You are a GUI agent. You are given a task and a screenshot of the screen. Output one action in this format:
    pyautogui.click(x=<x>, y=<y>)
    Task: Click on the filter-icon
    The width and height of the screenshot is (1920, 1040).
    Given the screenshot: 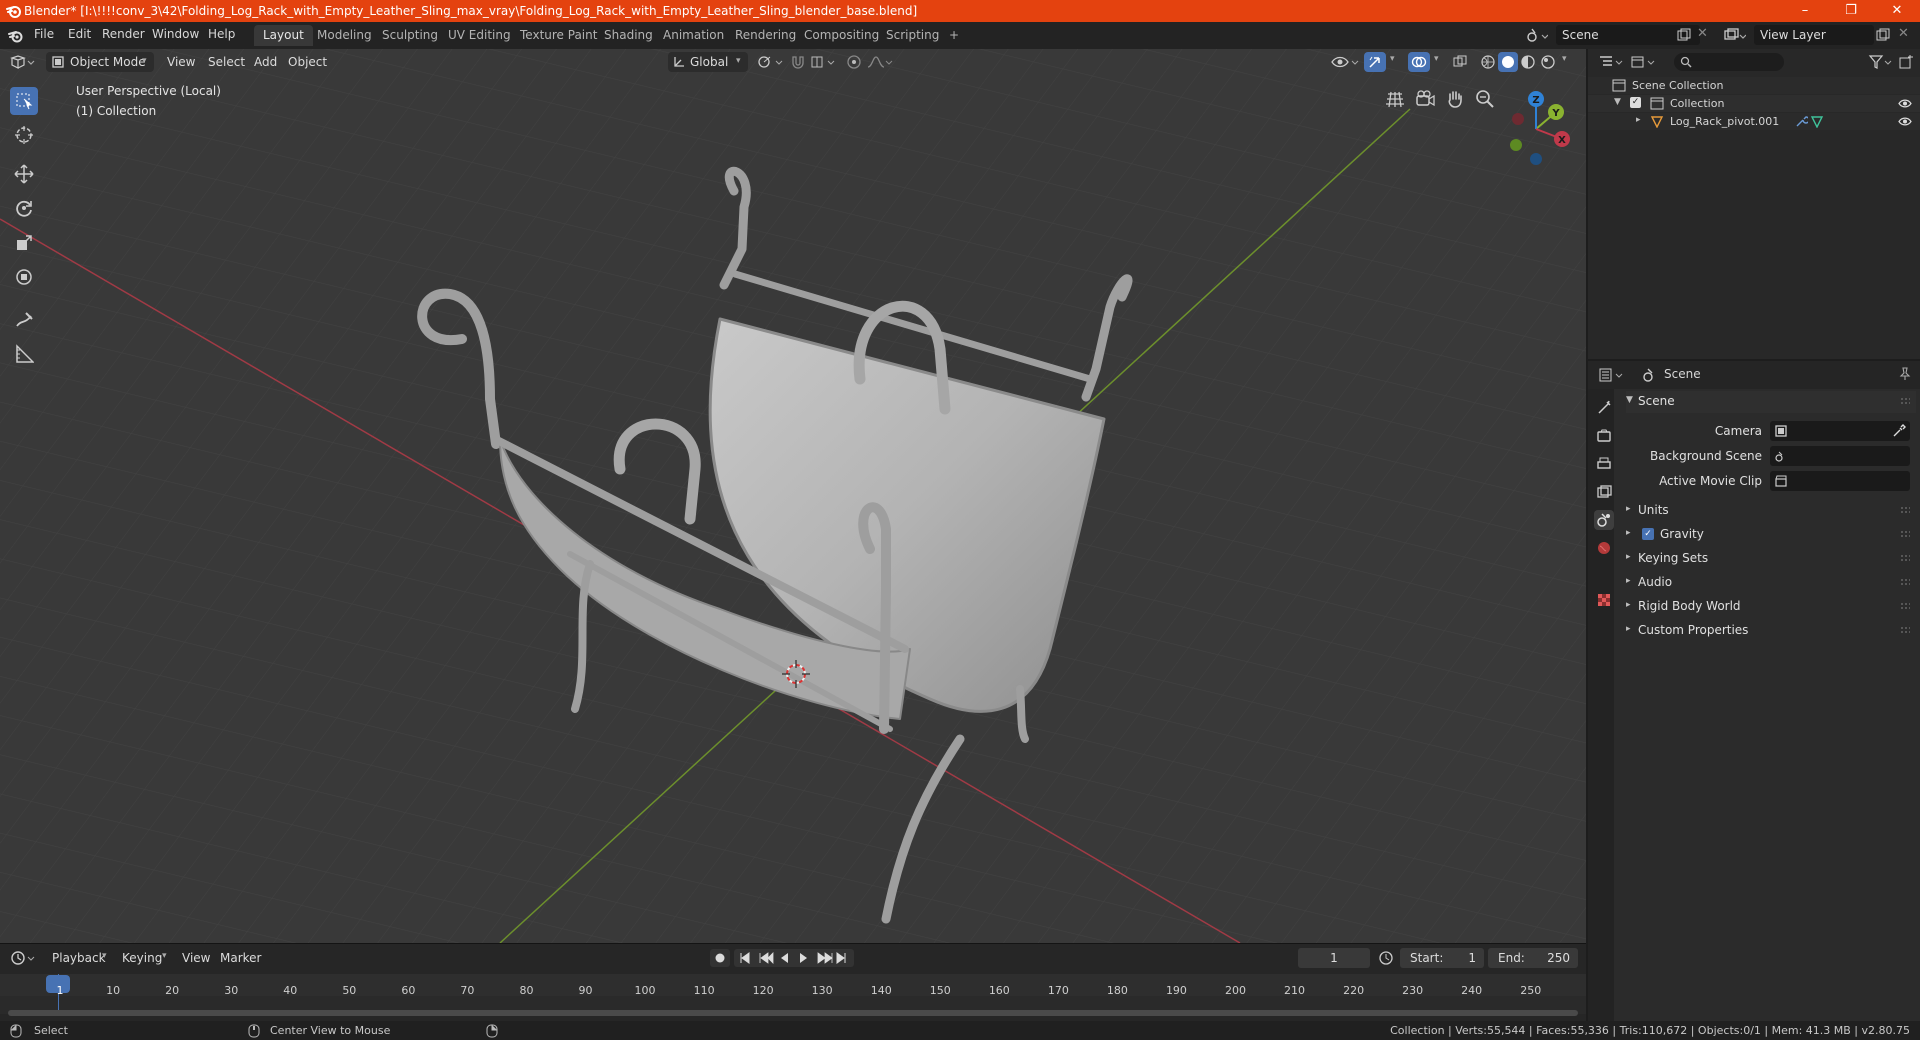 What is the action you would take?
    pyautogui.click(x=1881, y=62)
    